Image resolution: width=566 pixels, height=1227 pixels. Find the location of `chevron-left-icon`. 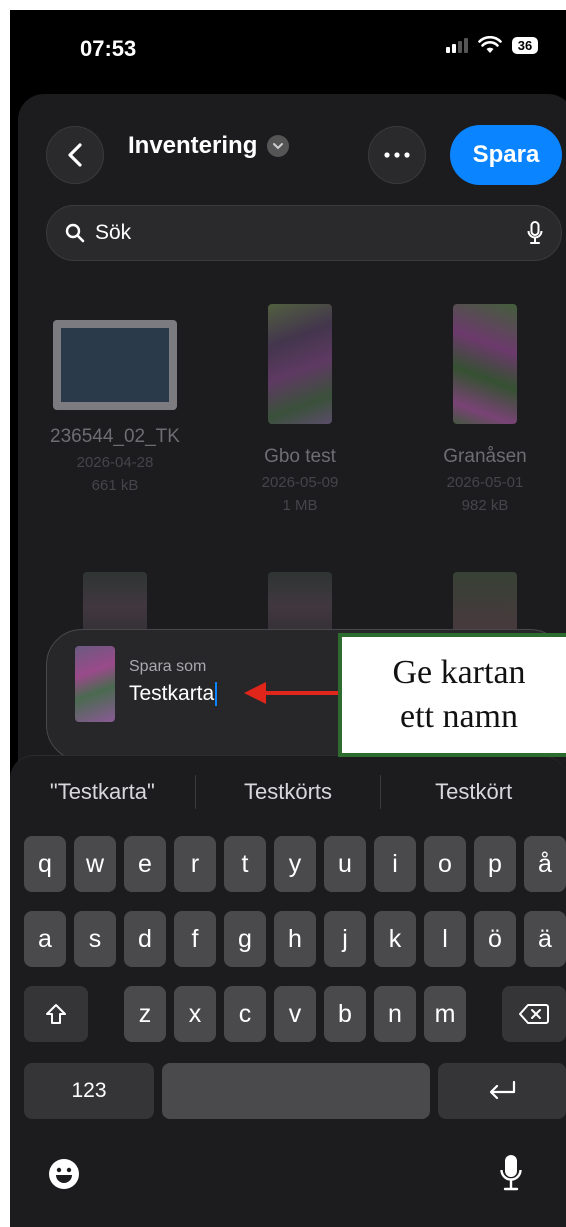

chevron-left-icon is located at coordinates (75, 155).